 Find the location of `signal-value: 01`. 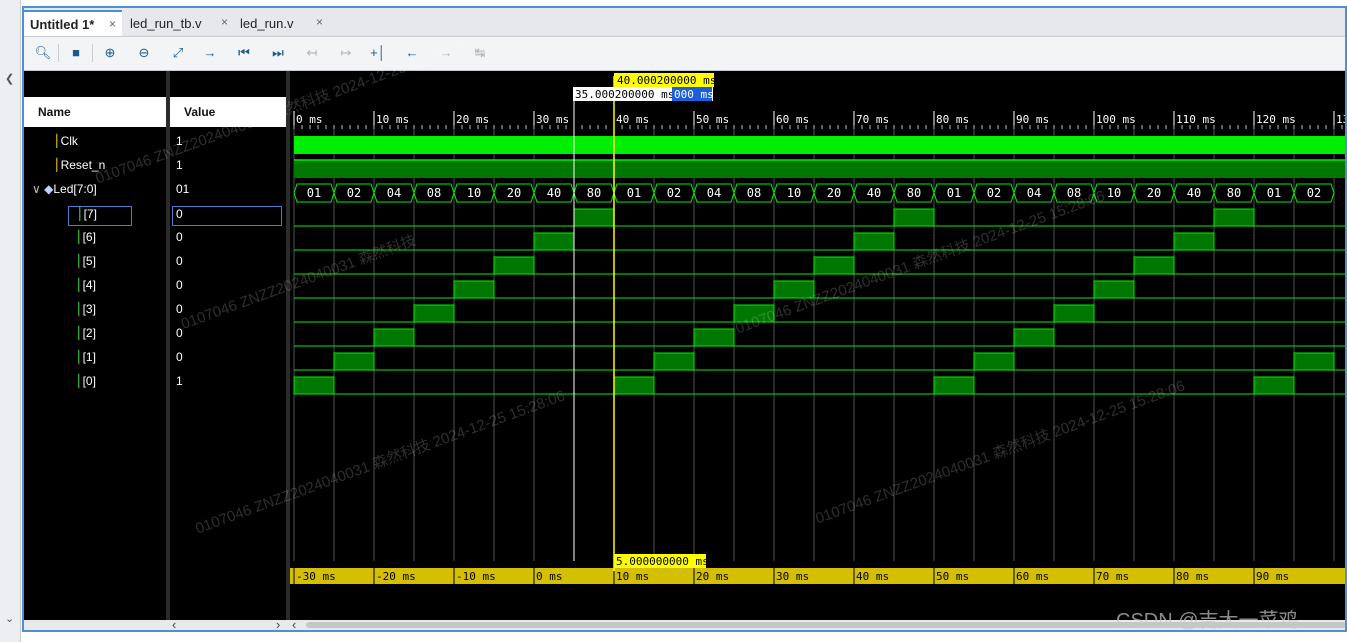

signal-value: 01 is located at coordinates (183, 189).